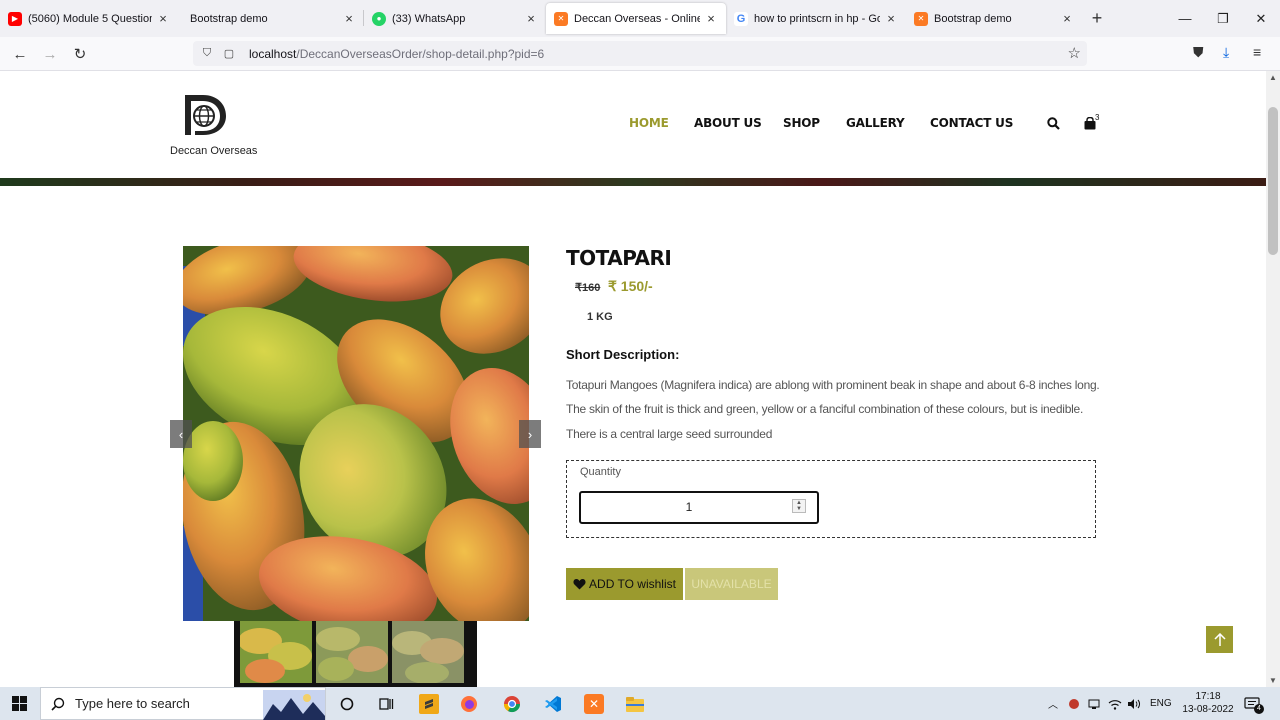  I want to click on thumbnail-strip, so click(355, 654).